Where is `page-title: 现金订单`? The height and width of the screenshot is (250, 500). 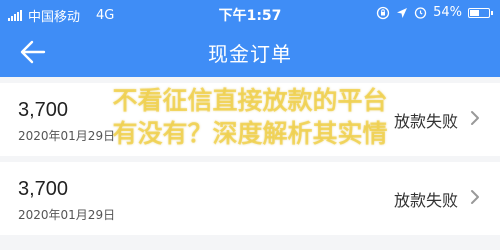
page-title: 现金订单 is located at coordinates (250, 54).